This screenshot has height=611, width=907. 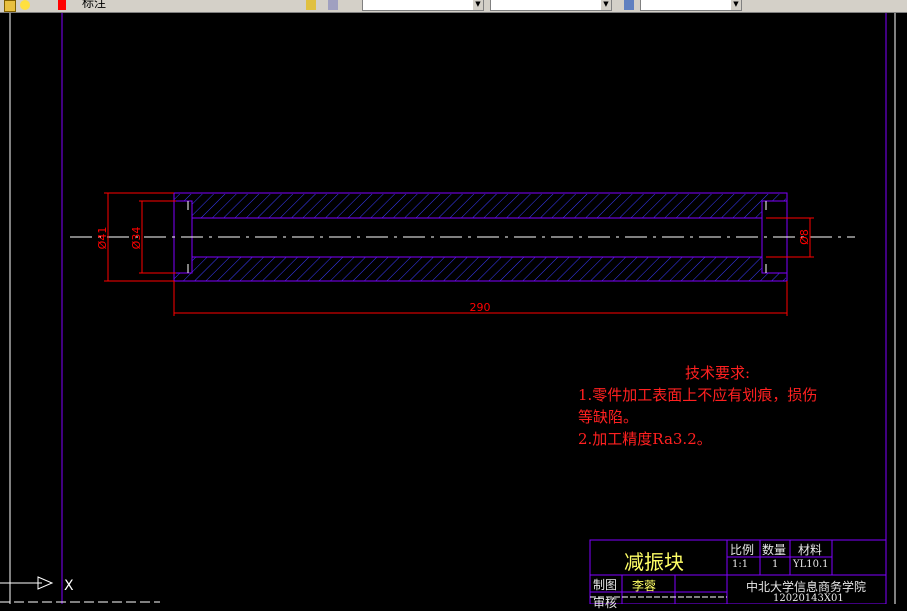 I want to click on layers-toolbar: 标注 ▼ ▼ ▼, so click(x=453, y=6).